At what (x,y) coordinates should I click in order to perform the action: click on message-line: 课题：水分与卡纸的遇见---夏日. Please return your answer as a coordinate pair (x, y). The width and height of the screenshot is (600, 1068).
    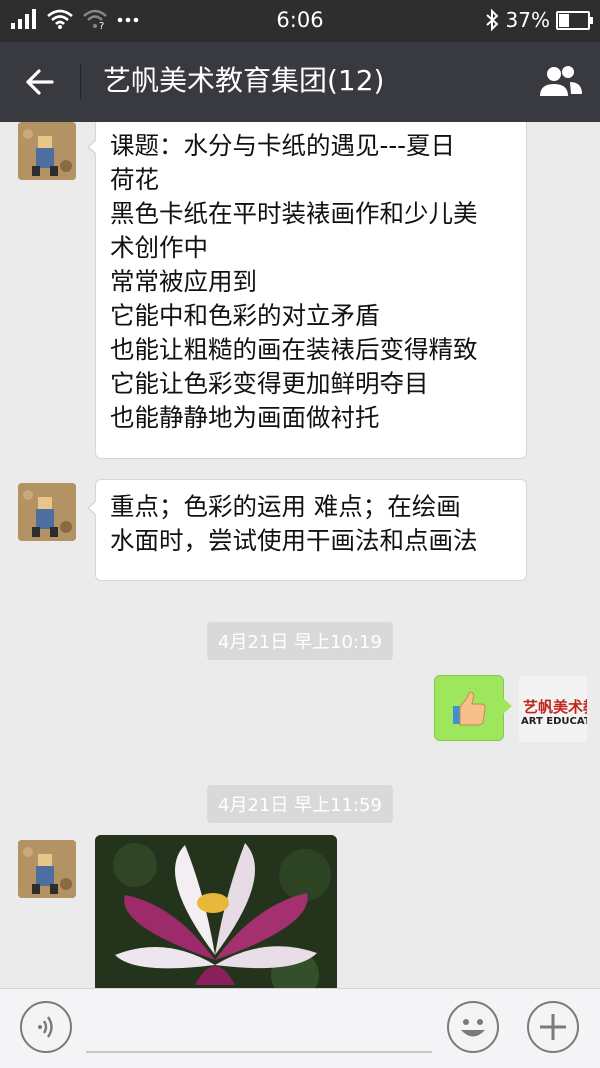
    Looking at the image, I should click on (283, 145).